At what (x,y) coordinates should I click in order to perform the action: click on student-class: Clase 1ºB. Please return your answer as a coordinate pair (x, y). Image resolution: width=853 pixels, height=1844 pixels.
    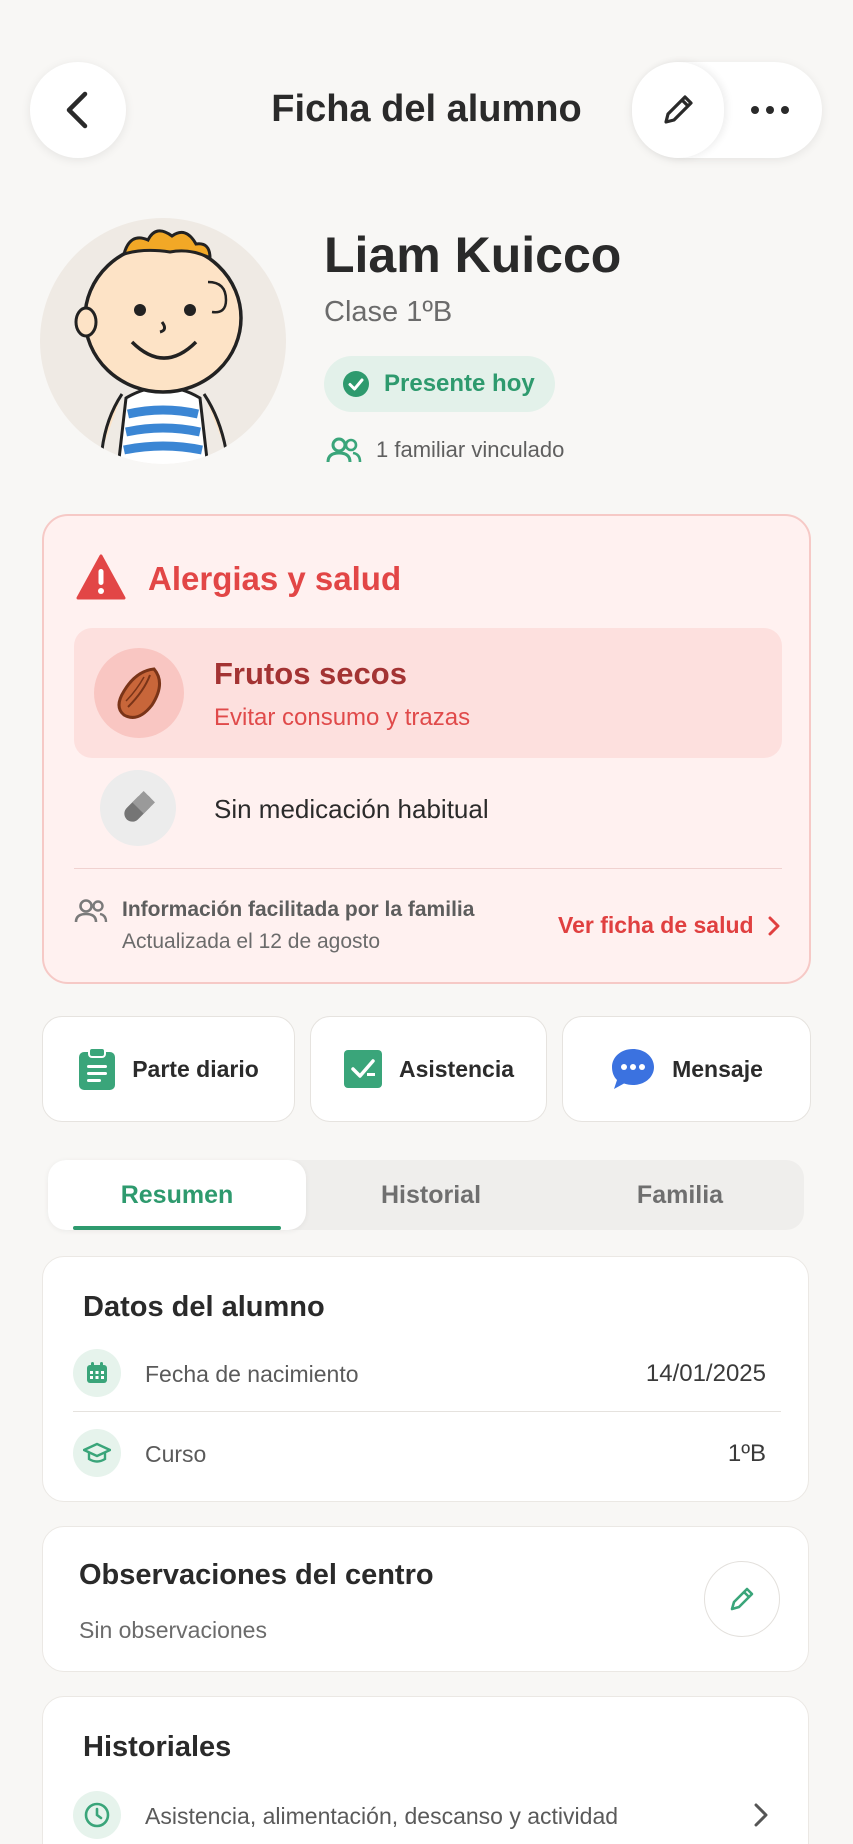
    Looking at the image, I should click on (388, 312).